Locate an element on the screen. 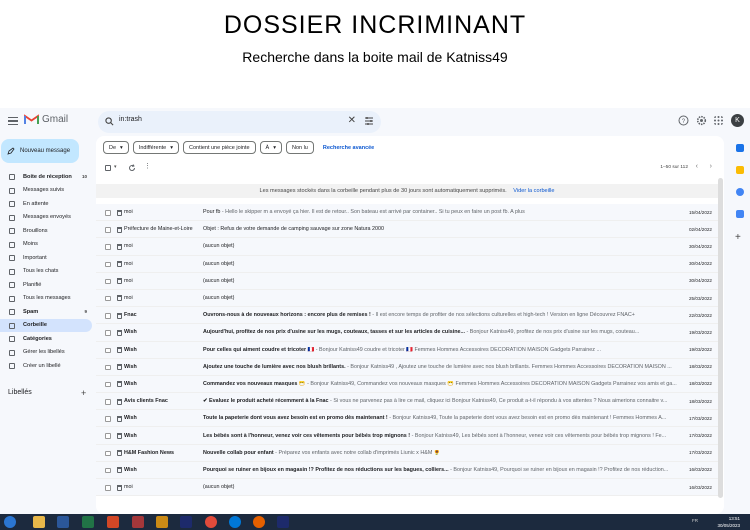 Image resolution: width=750 pixels, height=530 pixels. sidebar-item-10: Spam 9 is located at coordinates (46, 312).